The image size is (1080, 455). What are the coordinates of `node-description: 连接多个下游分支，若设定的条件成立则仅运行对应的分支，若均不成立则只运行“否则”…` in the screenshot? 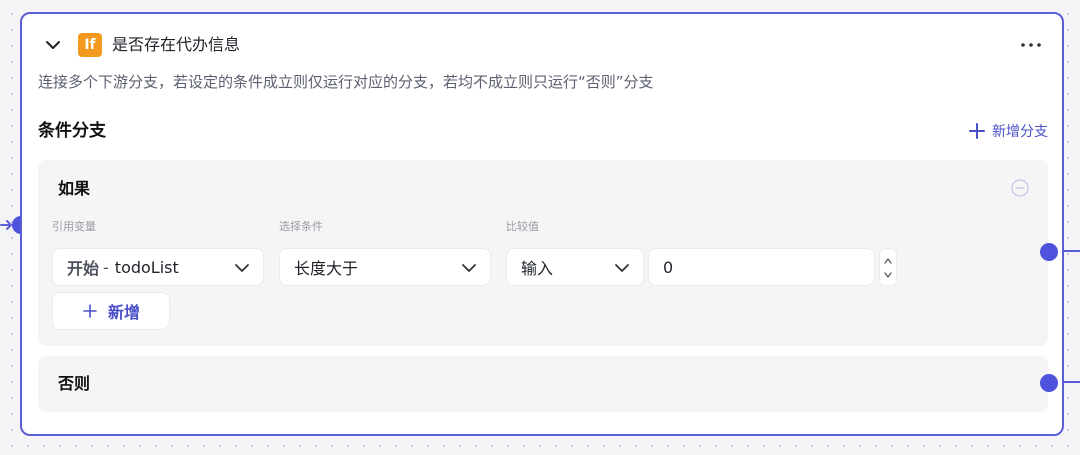 It's located at (346, 82).